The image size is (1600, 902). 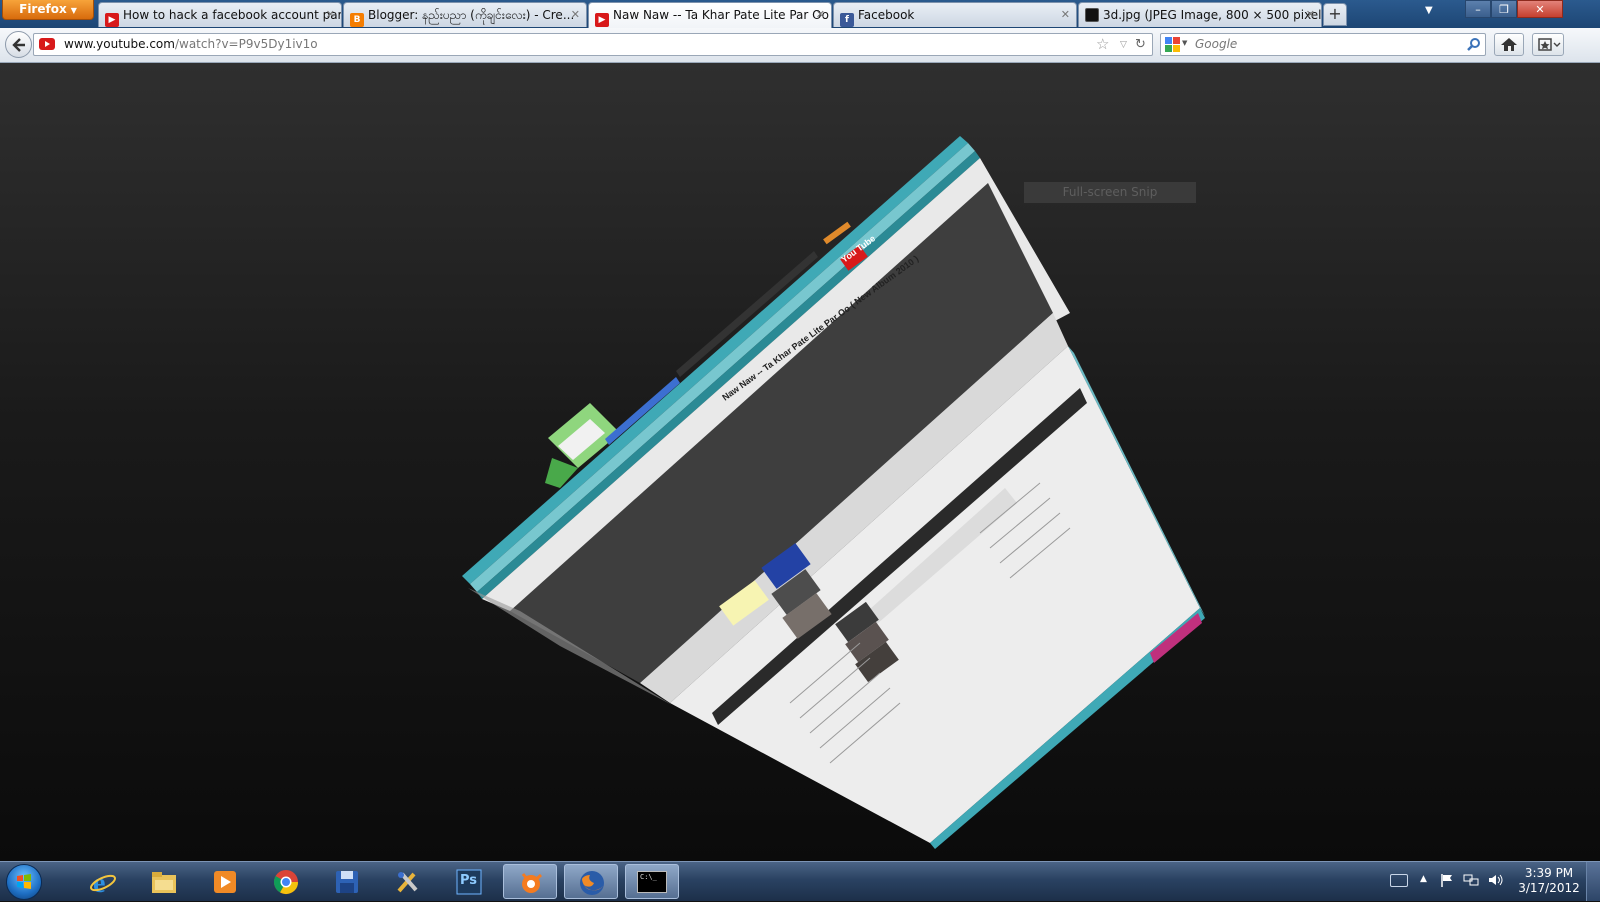 I want to click on taskbar-avast, so click(x=530, y=881).